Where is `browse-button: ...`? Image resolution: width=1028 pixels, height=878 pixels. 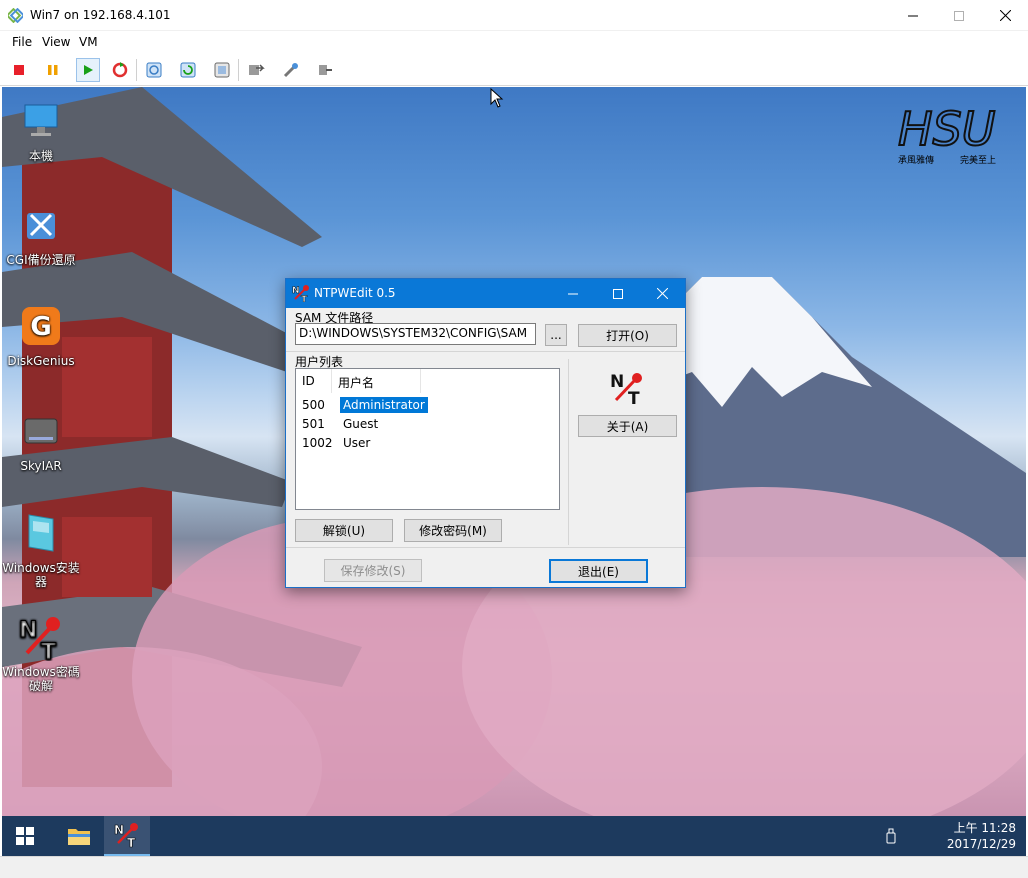 browse-button: ... is located at coordinates (556, 335).